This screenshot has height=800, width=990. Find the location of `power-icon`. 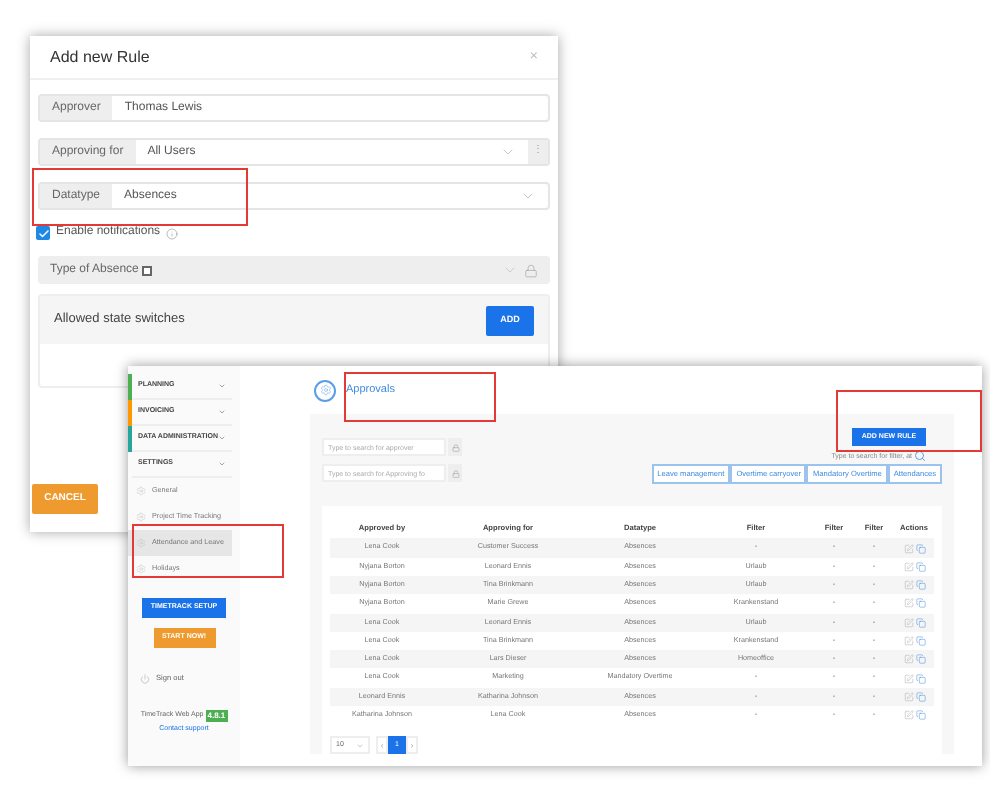

power-icon is located at coordinates (145, 679).